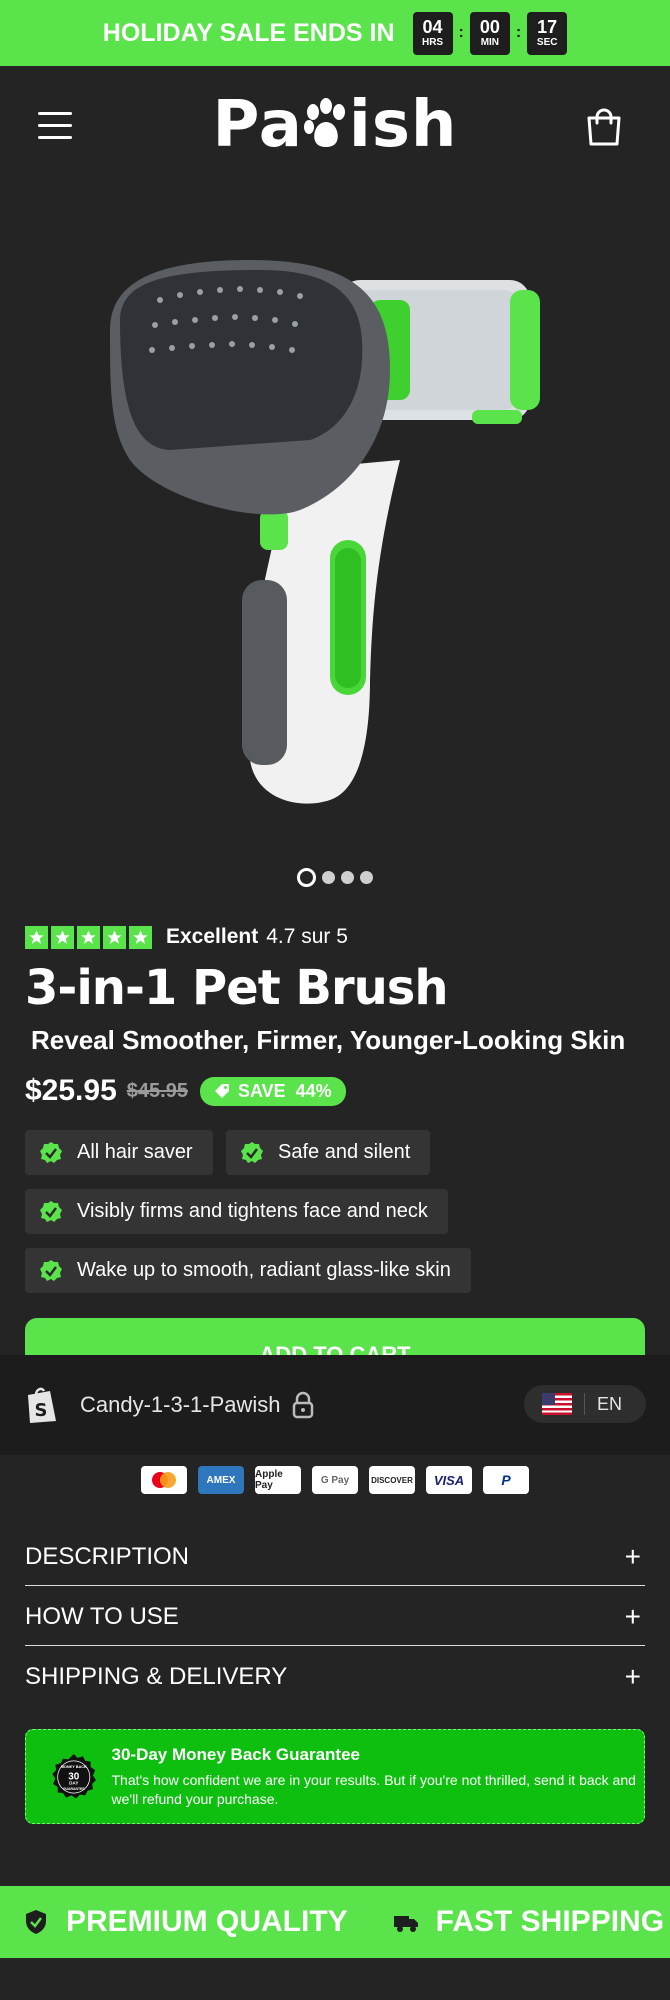 This screenshot has height=2000, width=670. Describe the element at coordinates (74, 1775) in the screenshot. I see `guarantee-seal-icon: MONEY BACK 30 DAY GUARANTEE` at that location.